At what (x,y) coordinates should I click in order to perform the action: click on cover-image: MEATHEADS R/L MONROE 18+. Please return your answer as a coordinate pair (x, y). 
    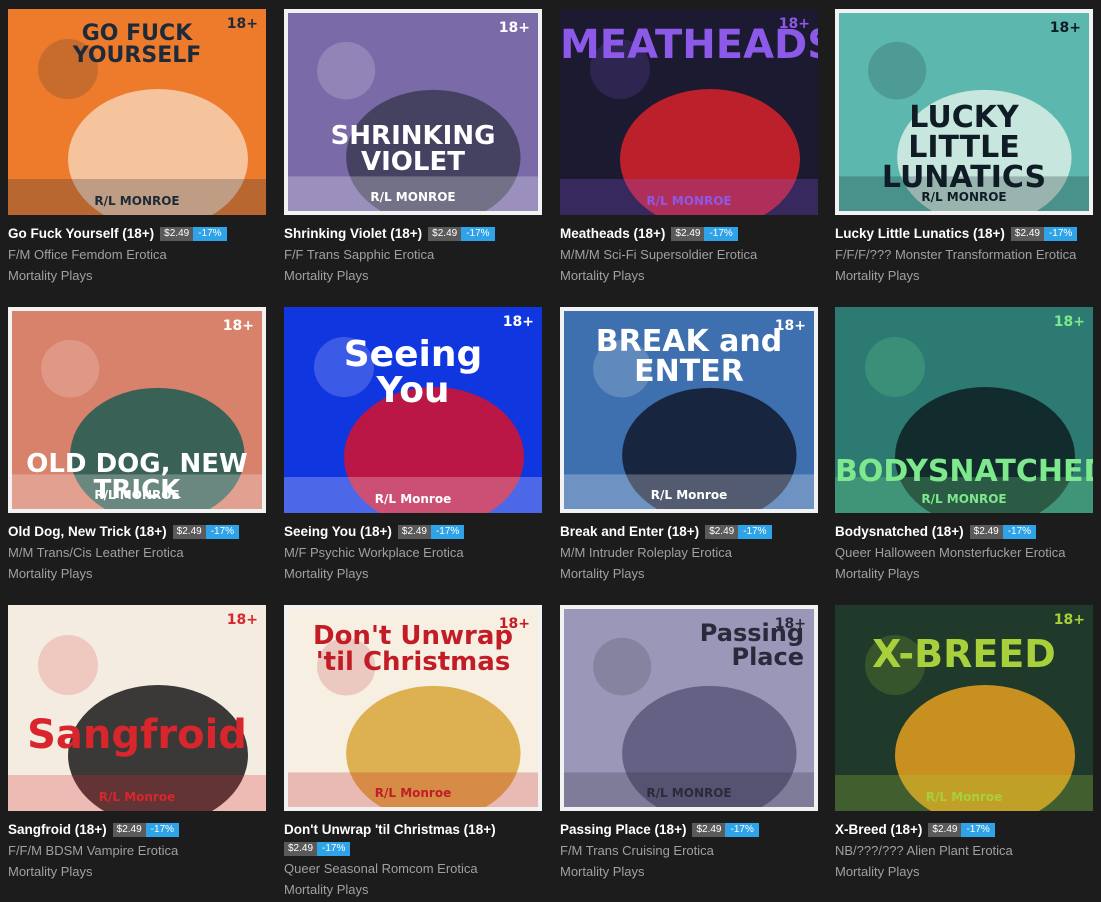
    Looking at the image, I should click on (689, 112).